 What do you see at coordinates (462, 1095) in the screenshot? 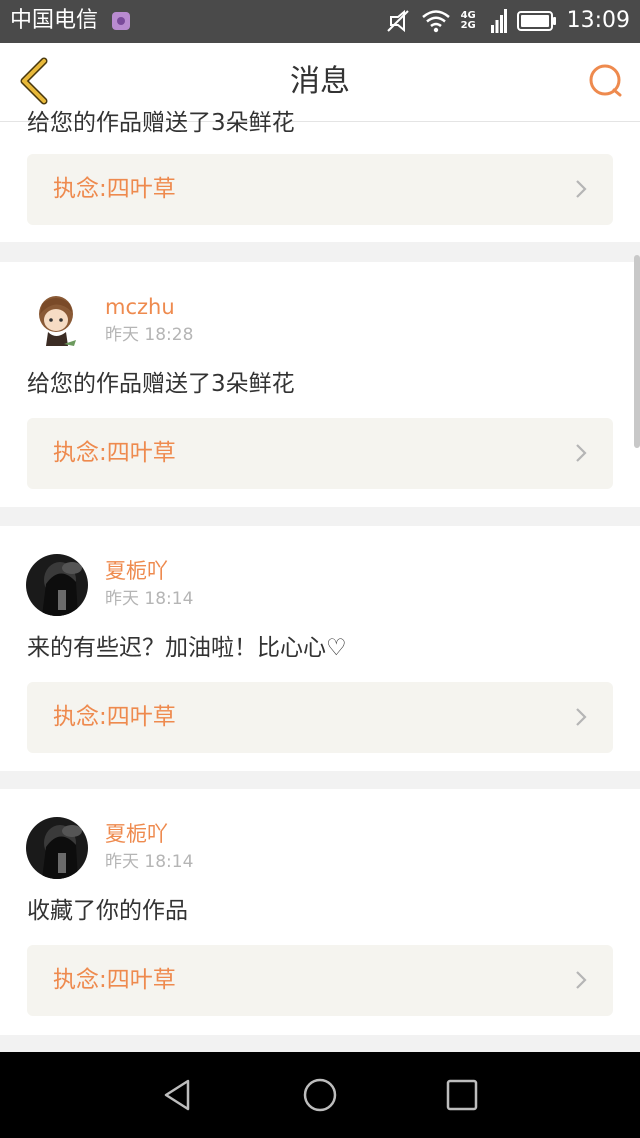
I see `square-recents-icon` at bounding box center [462, 1095].